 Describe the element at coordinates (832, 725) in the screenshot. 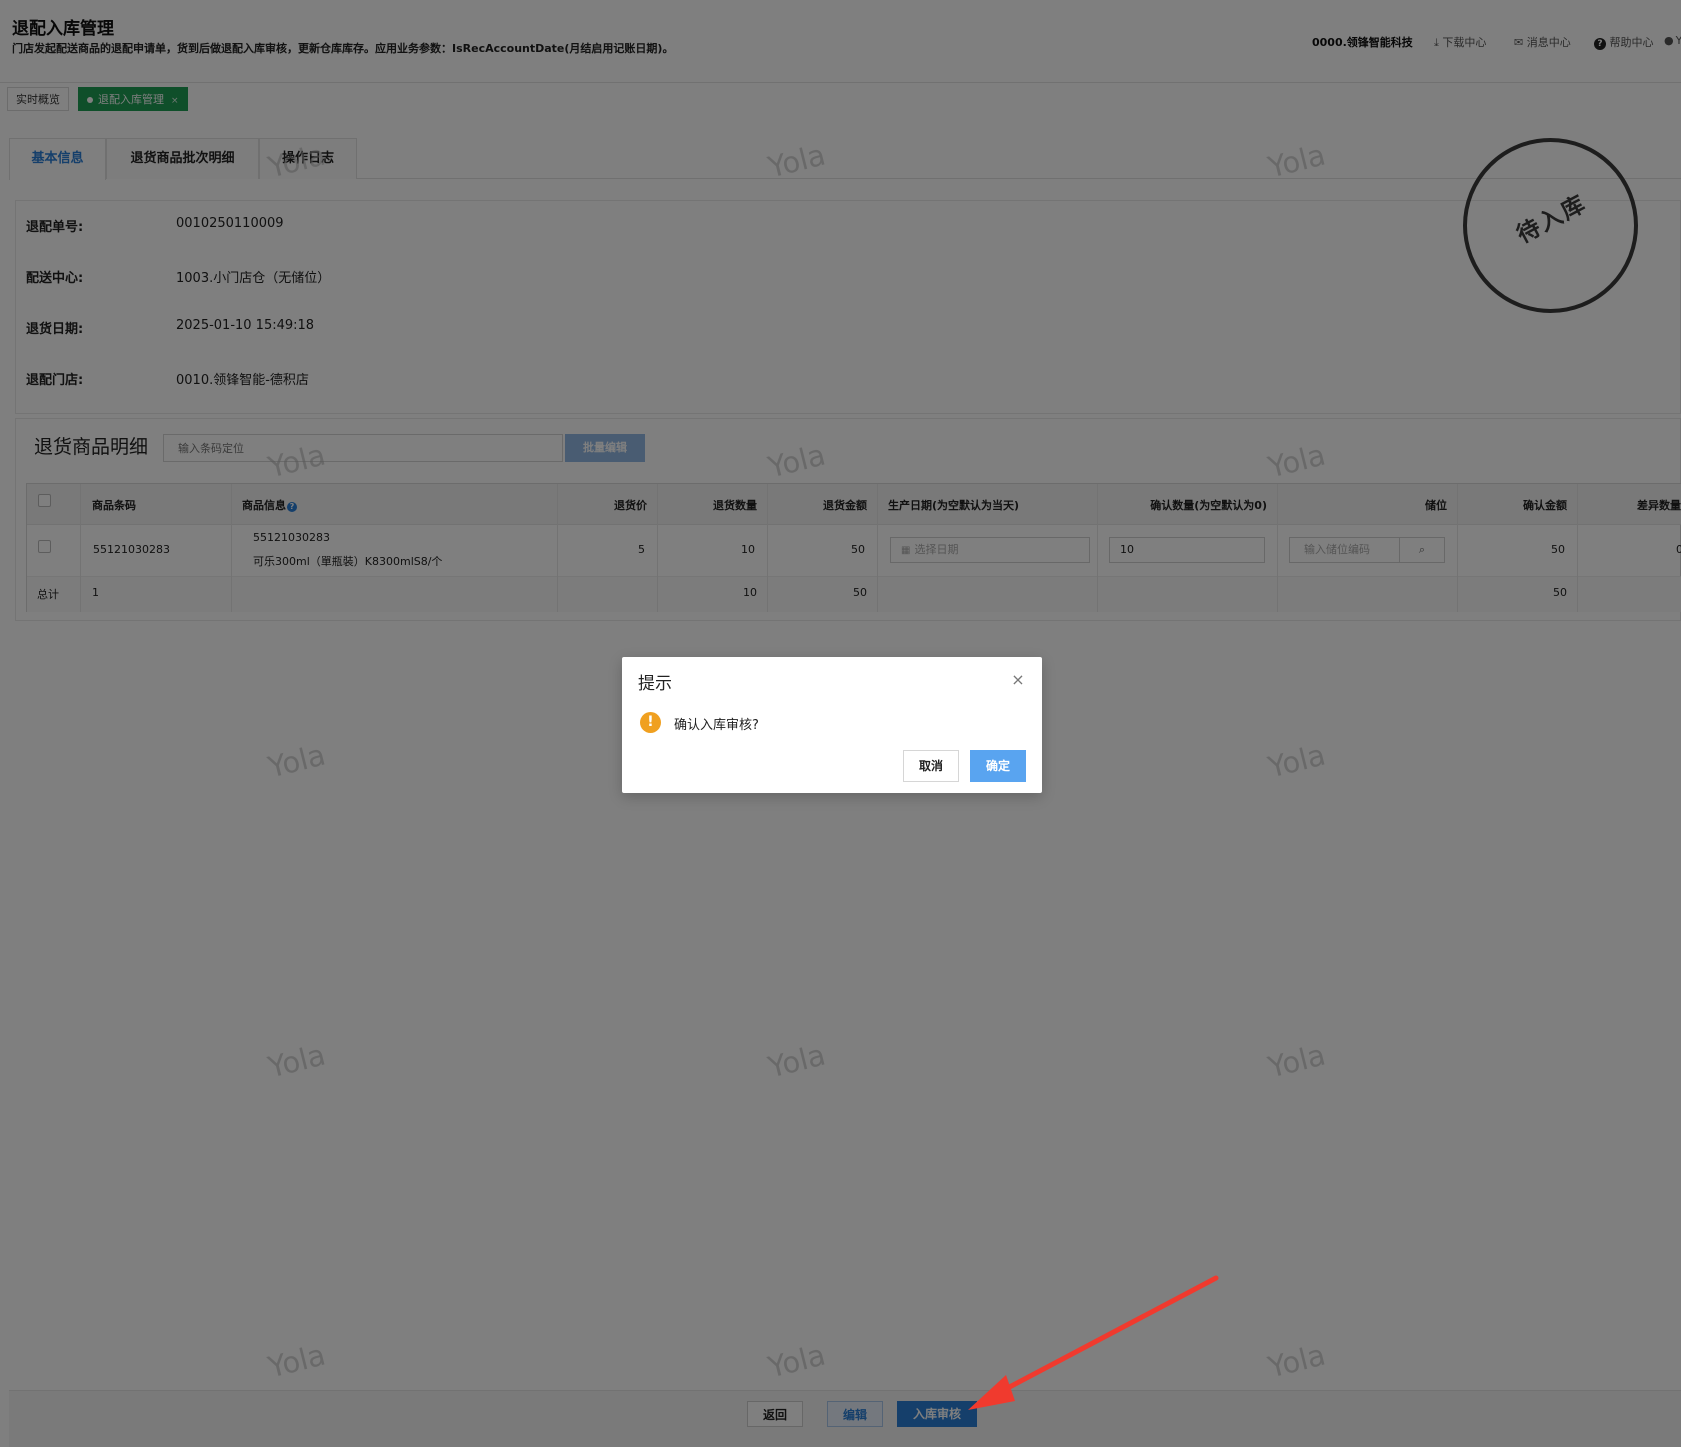

I see `confirm-dialog: 提示 × ! 确认入库审核? 取消 确定` at that location.